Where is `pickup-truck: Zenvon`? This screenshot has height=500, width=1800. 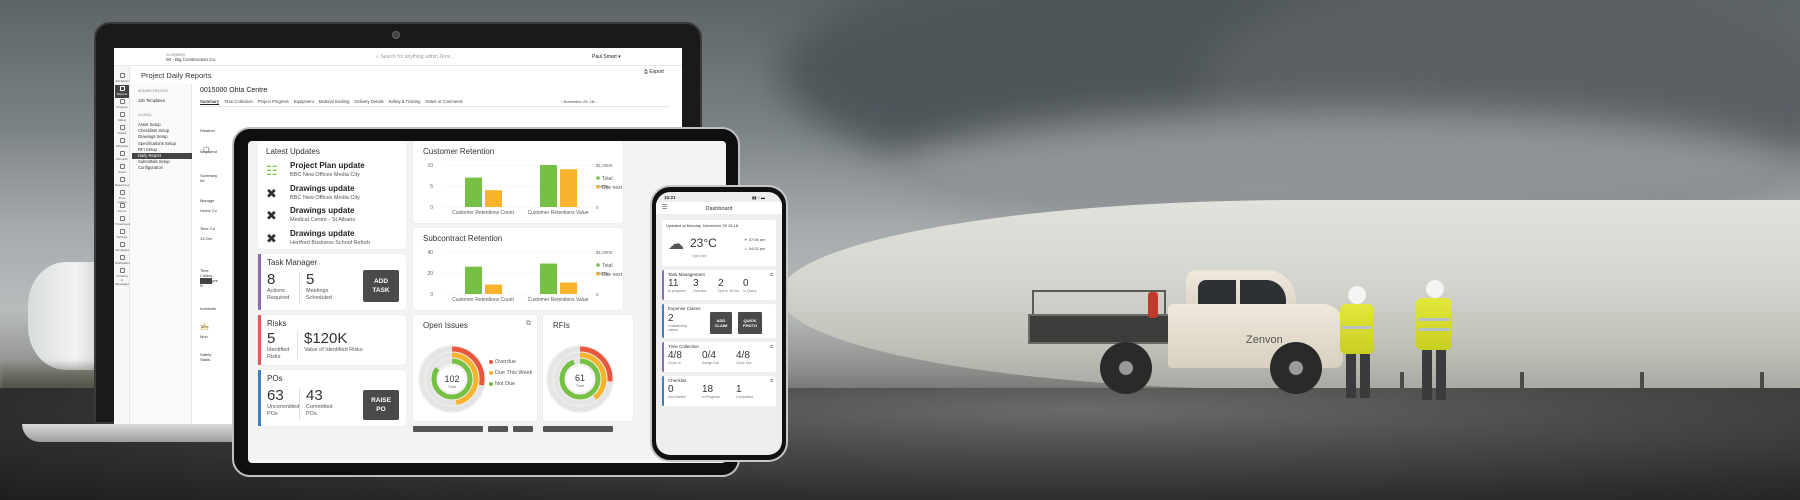
pickup-truck: Zenvon is located at coordinates (1188, 338).